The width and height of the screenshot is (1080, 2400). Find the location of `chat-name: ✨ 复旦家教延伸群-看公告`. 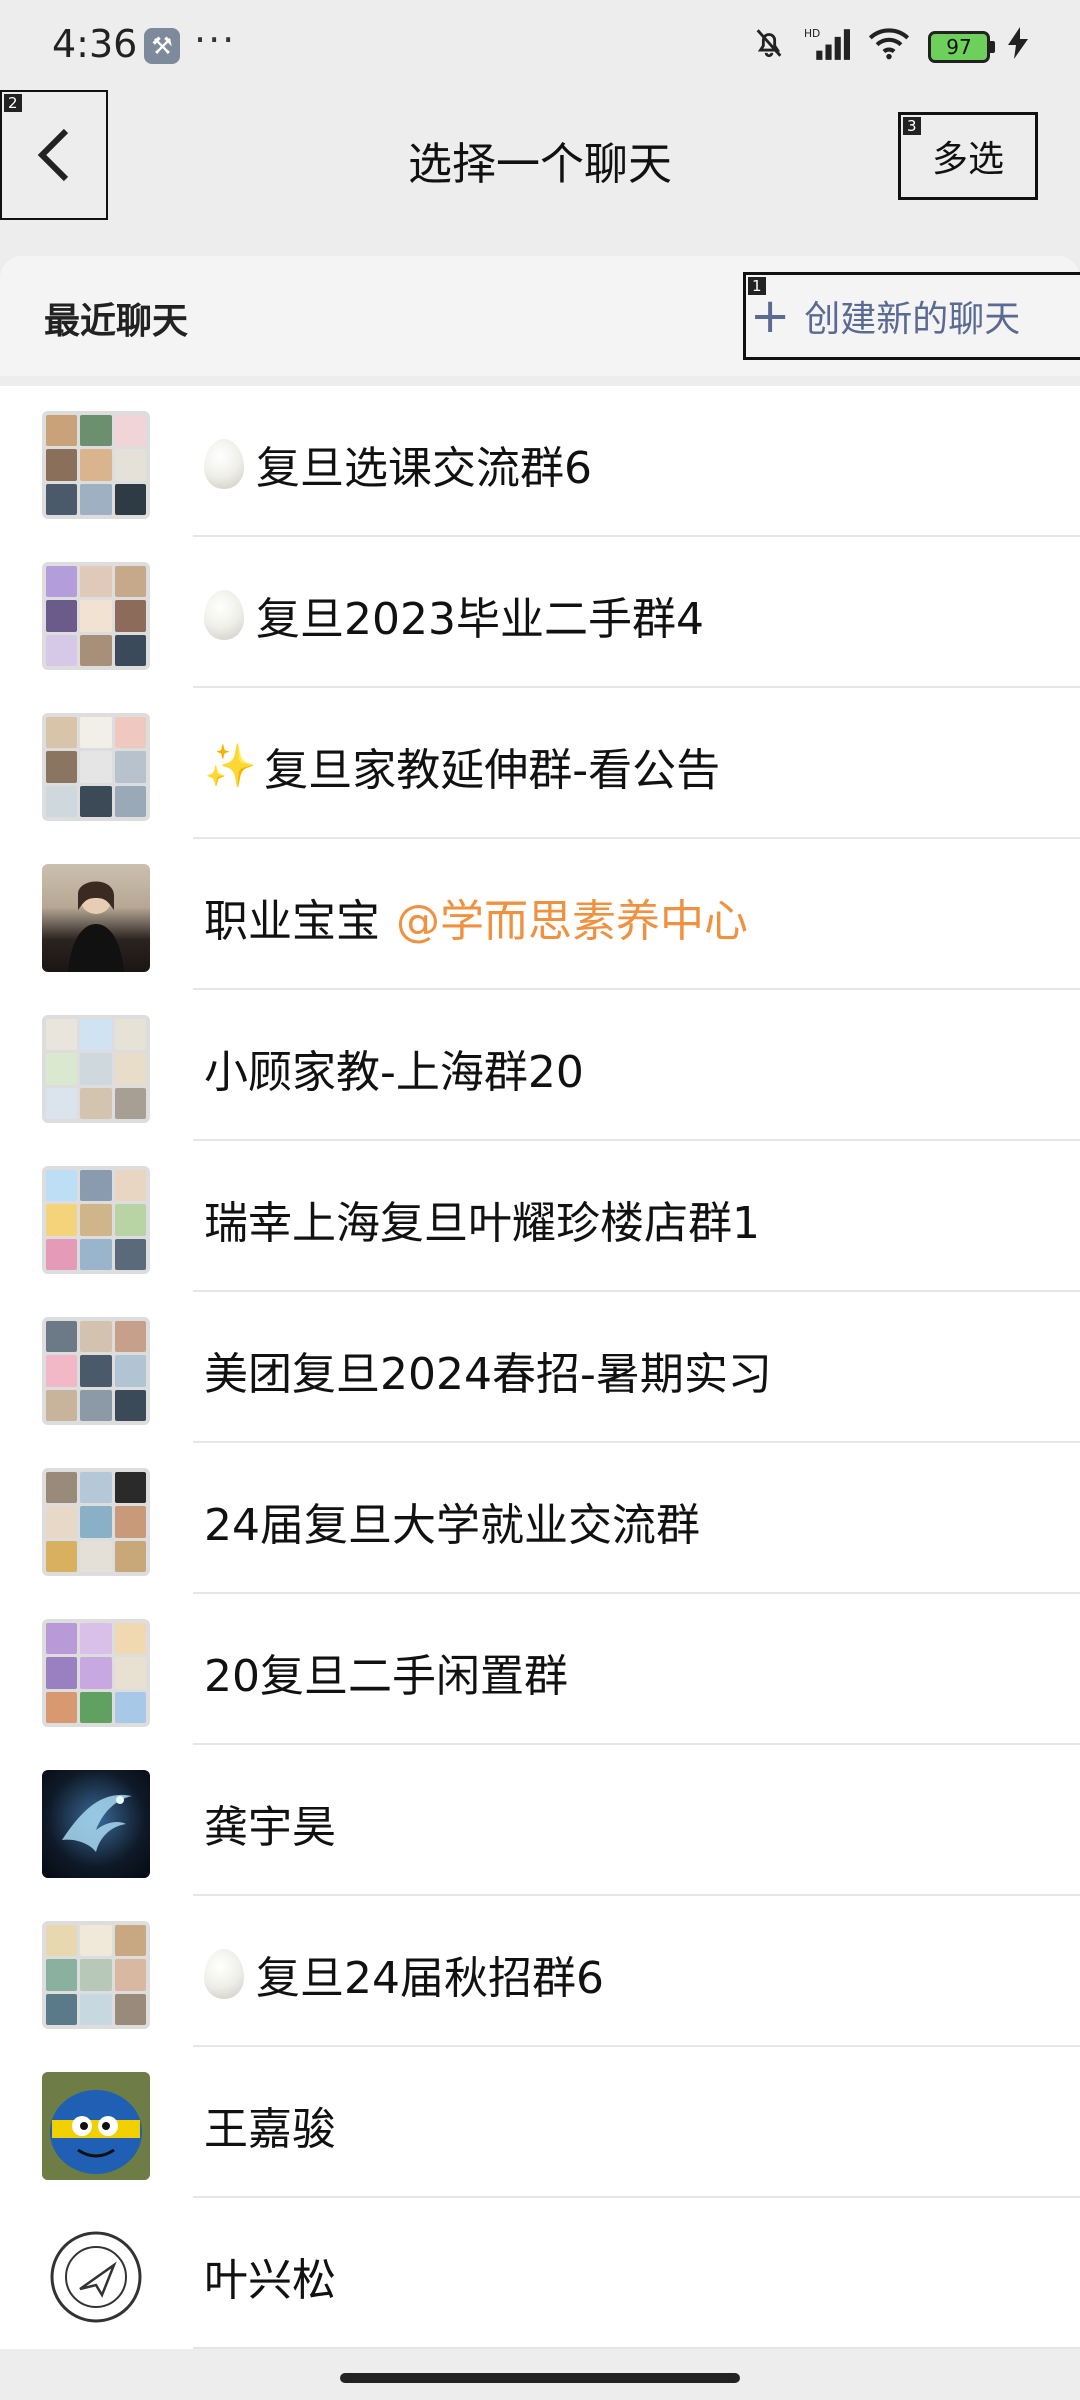

chat-name: ✨ 复旦家教延伸群-看公告 is located at coordinates (462, 766).